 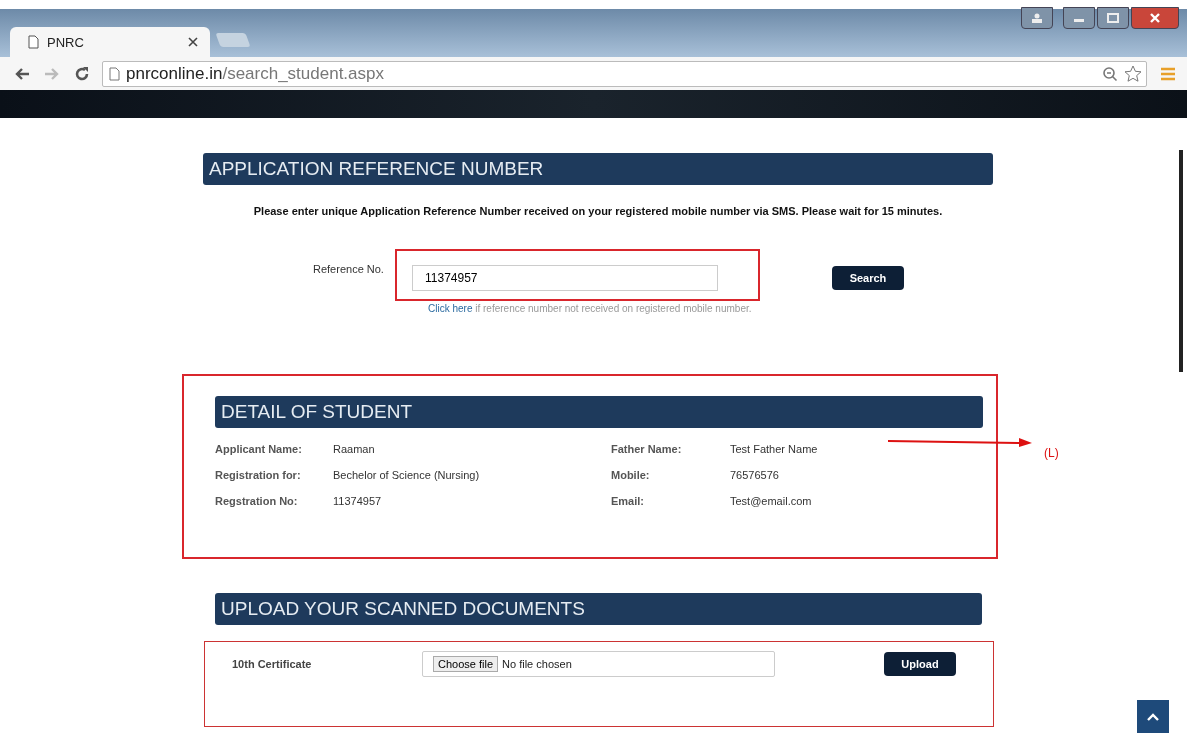 I want to click on field-value: Test@email.com, so click(x=771, y=501).